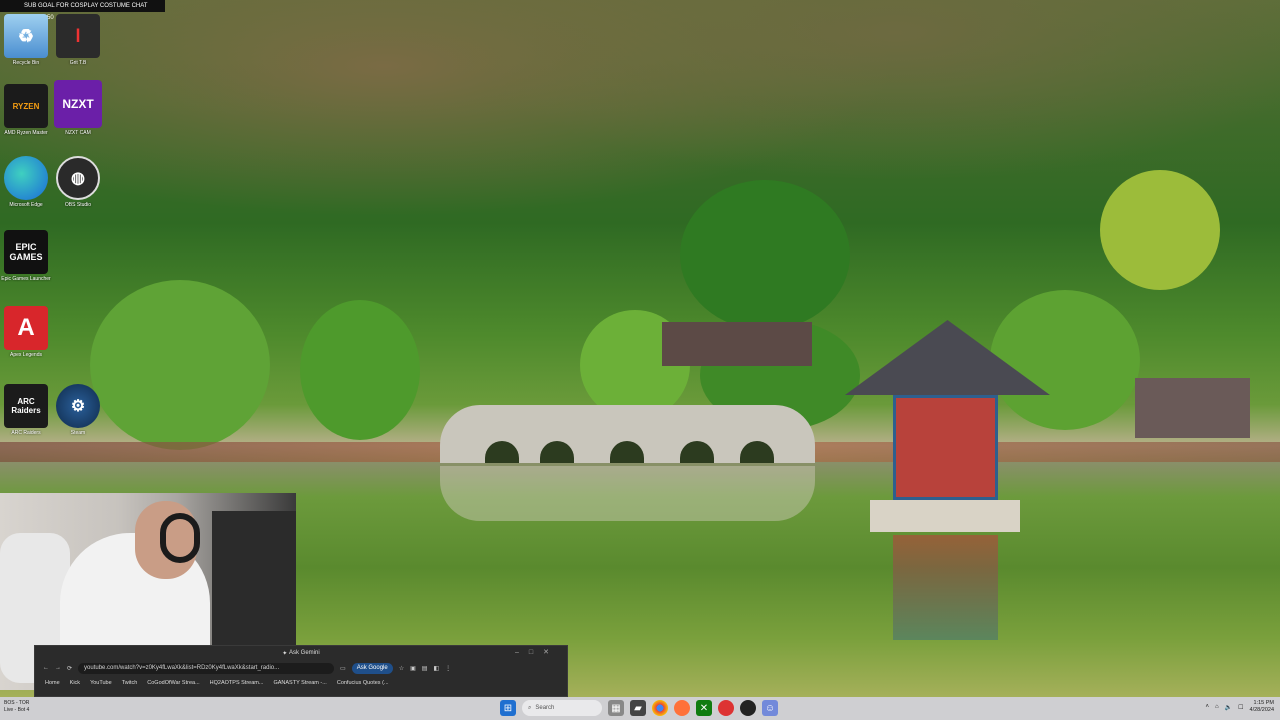  What do you see at coordinates (448, 668) in the screenshot?
I see `menu-icon: ⋮` at bounding box center [448, 668].